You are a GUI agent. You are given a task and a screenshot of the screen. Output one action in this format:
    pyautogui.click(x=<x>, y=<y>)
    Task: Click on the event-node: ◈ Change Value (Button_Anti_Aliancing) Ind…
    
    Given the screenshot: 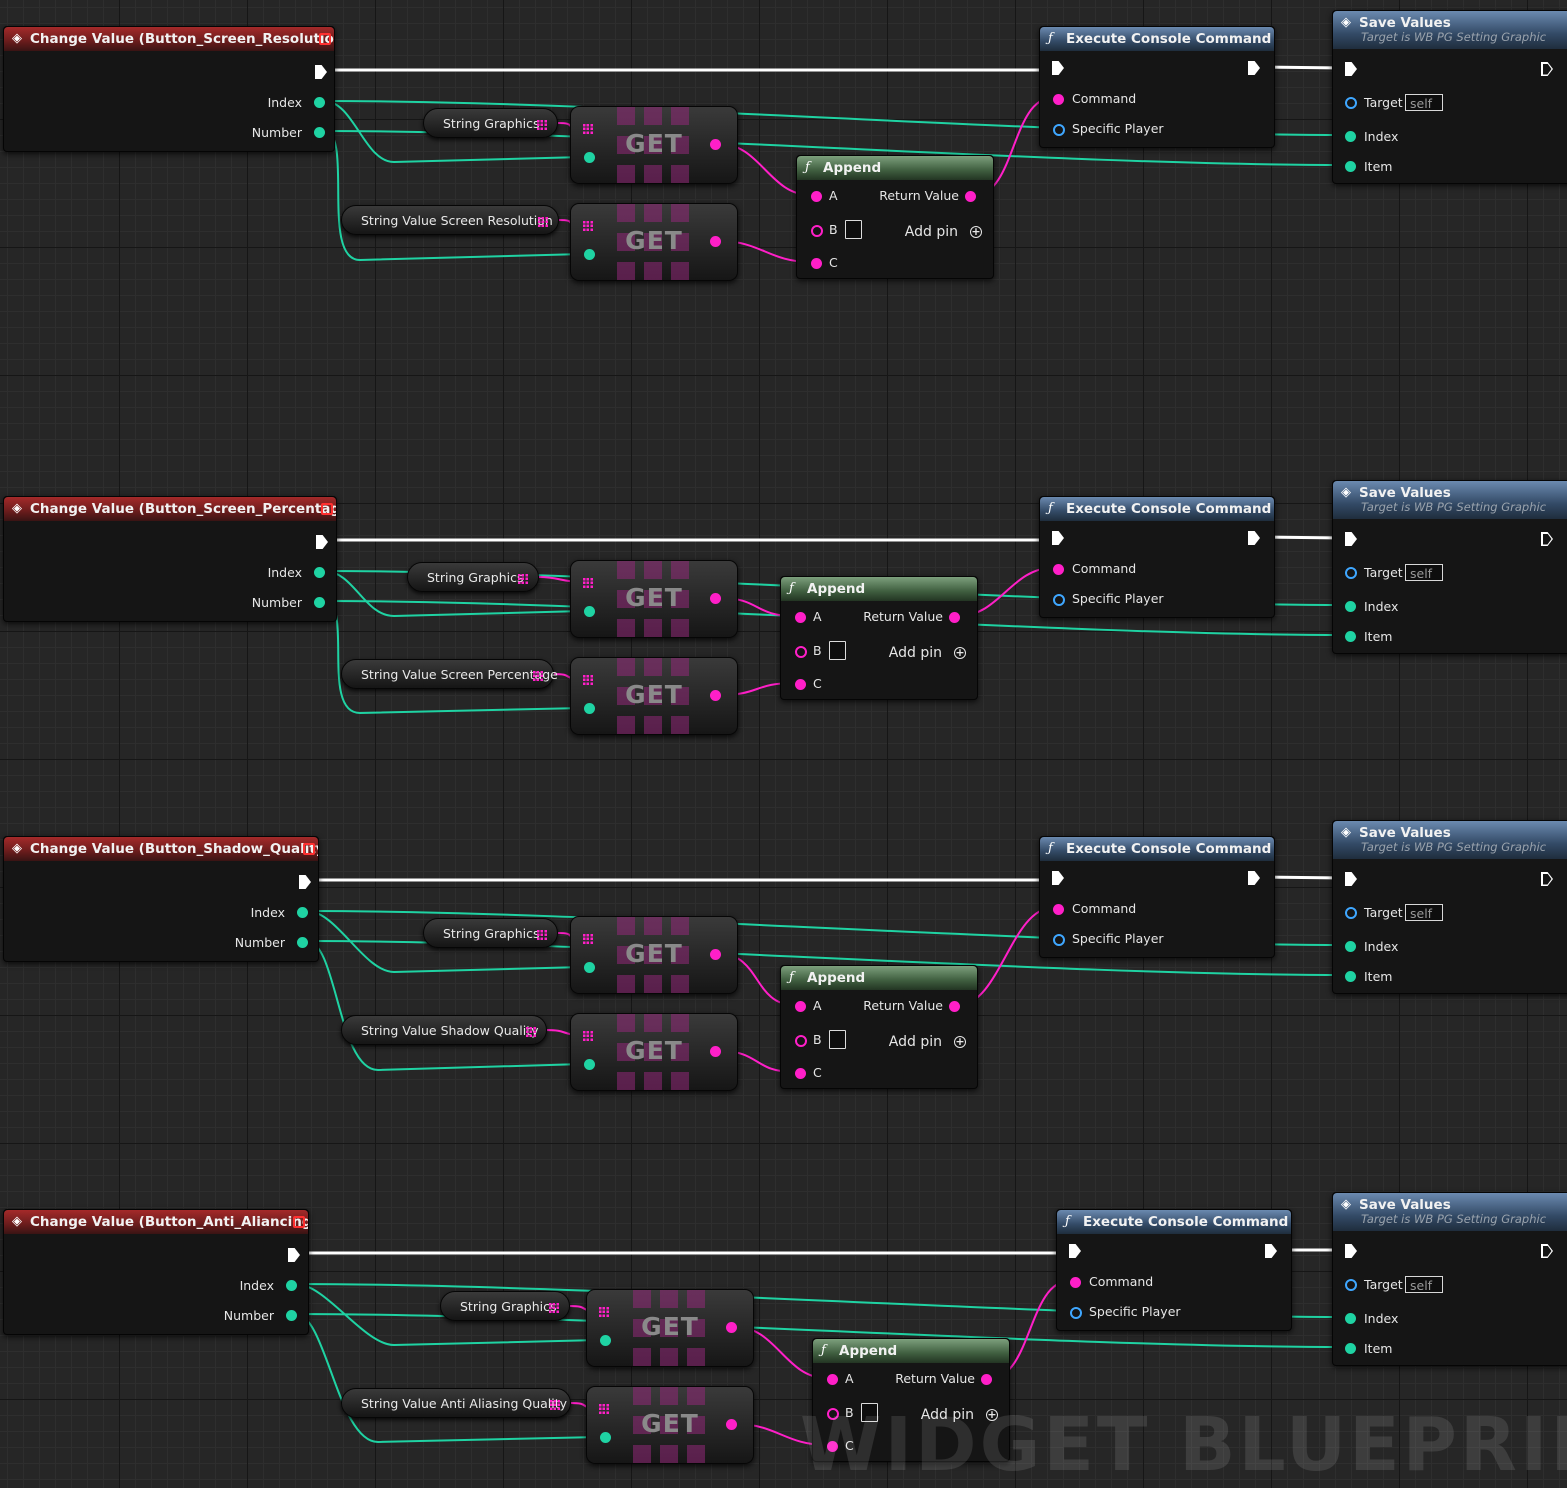 What is the action you would take?
    pyautogui.click(x=156, y=1272)
    